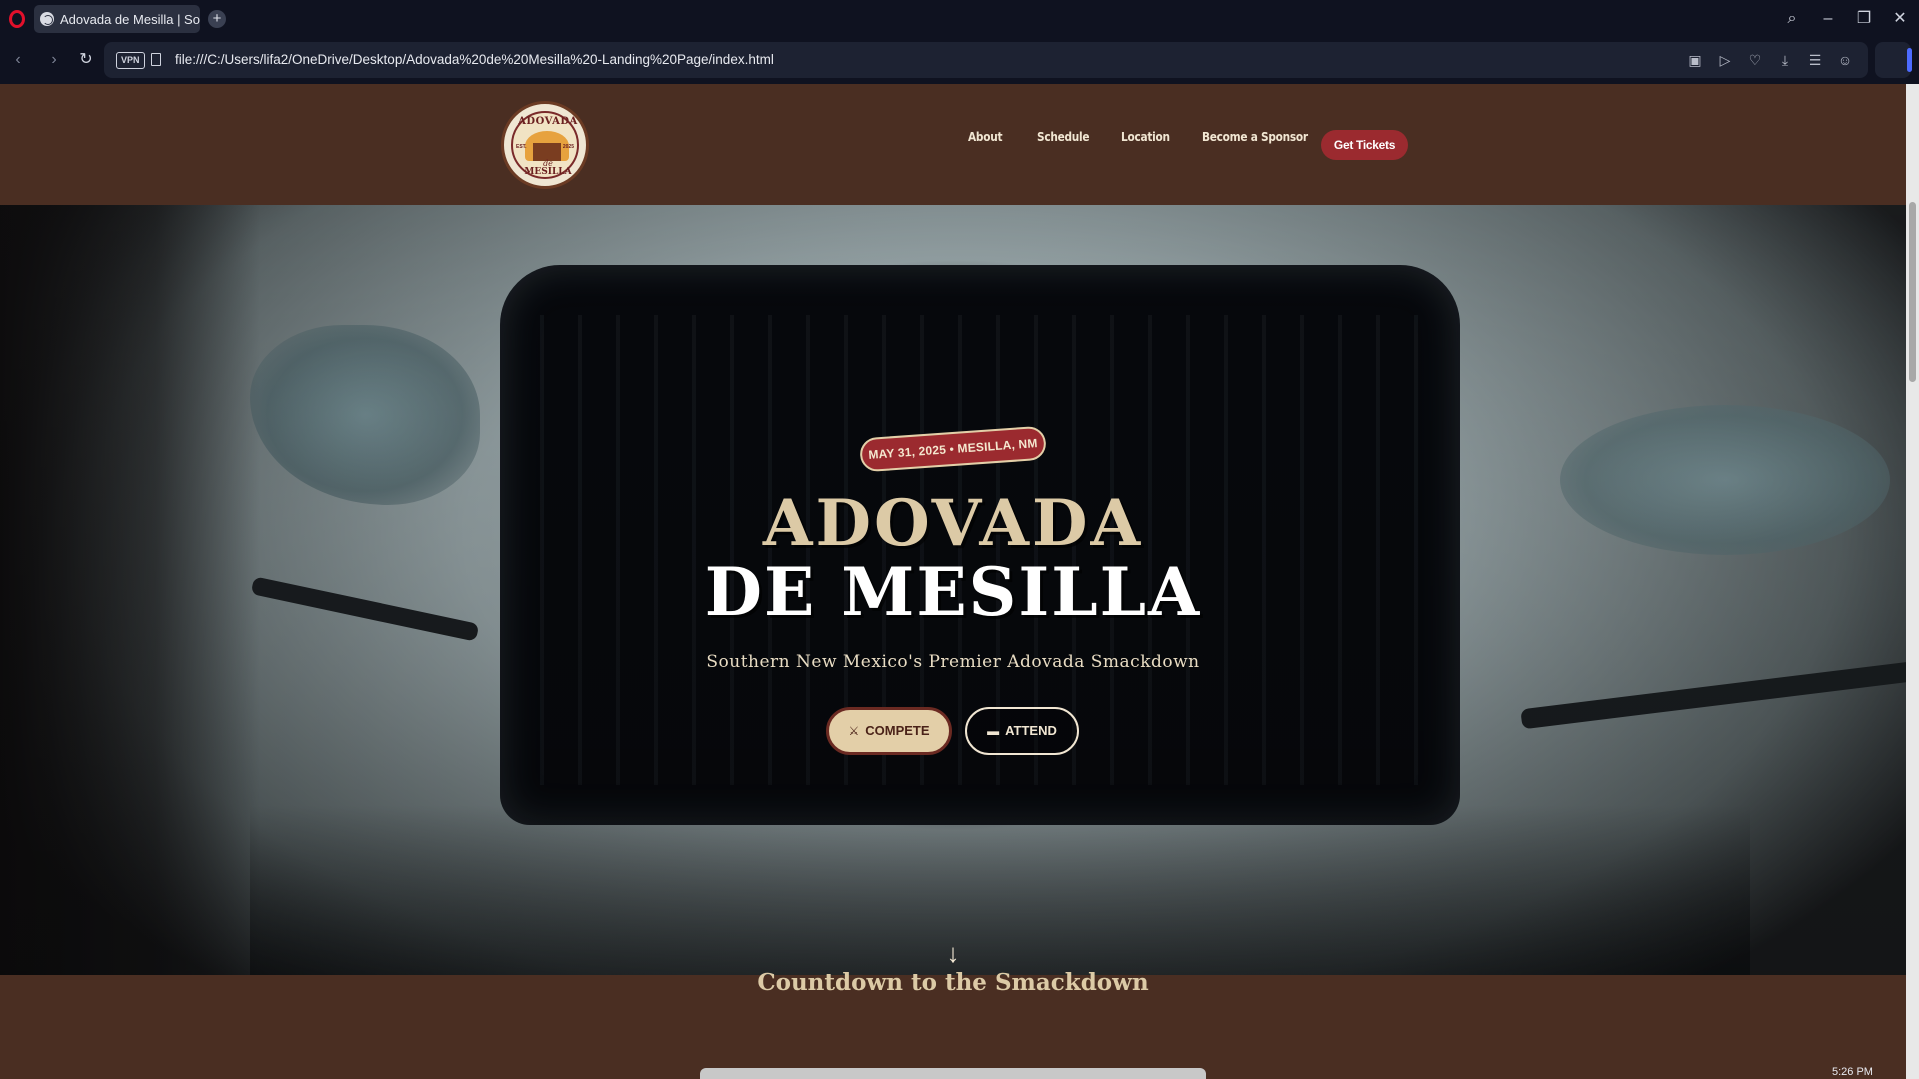 Image resolution: width=1919 pixels, height=1079 pixels. What do you see at coordinates (1364, 145) in the screenshot?
I see `get-tickets-button: Get Tickets` at bounding box center [1364, 145].